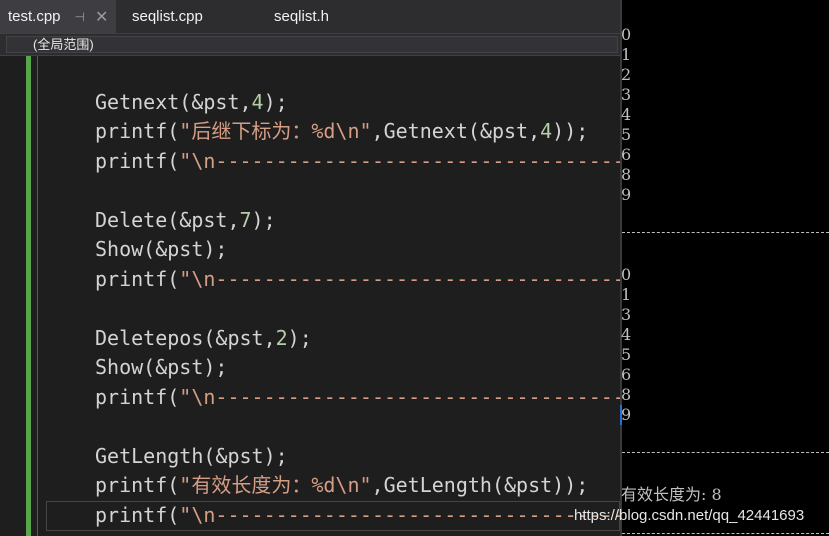  What do you see at coordinates (80, 17) in the screenshot?
I see `pin-icon: ⊣` at bounding box center [80, 17].